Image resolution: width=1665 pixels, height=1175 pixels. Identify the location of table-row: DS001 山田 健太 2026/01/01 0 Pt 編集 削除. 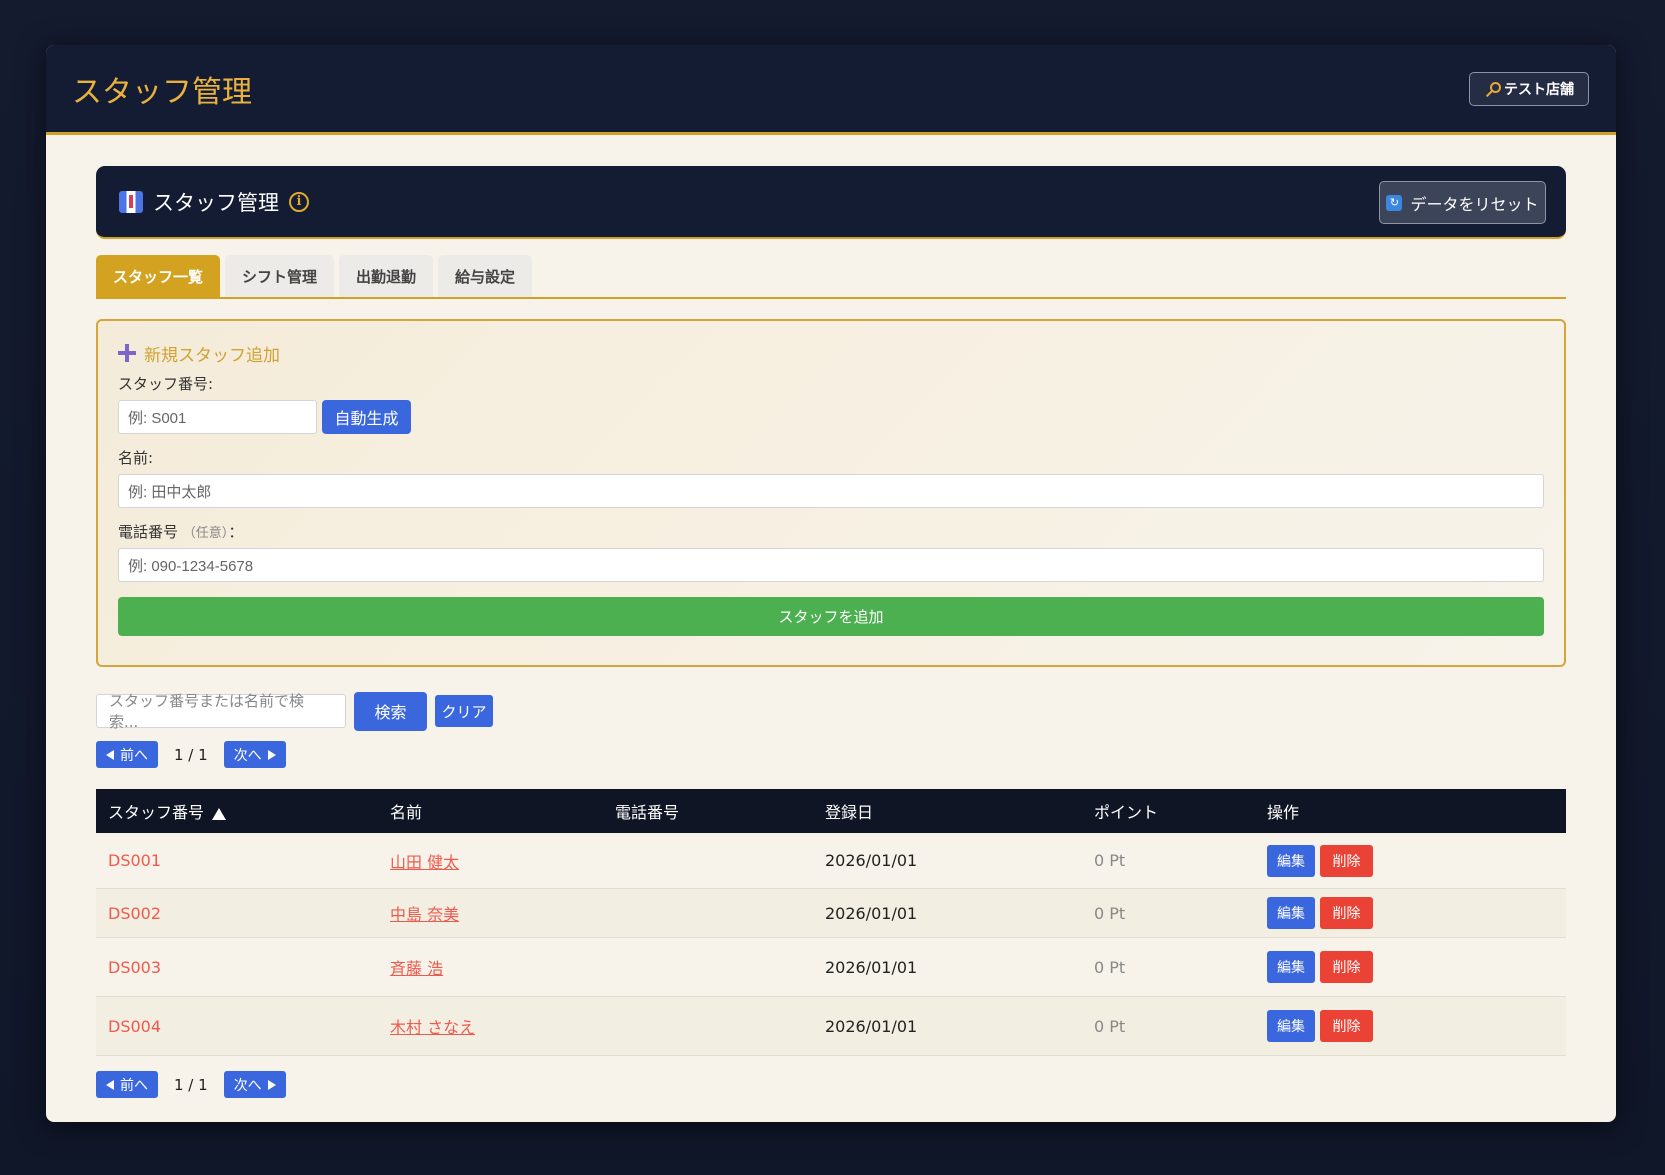
(831, 861).